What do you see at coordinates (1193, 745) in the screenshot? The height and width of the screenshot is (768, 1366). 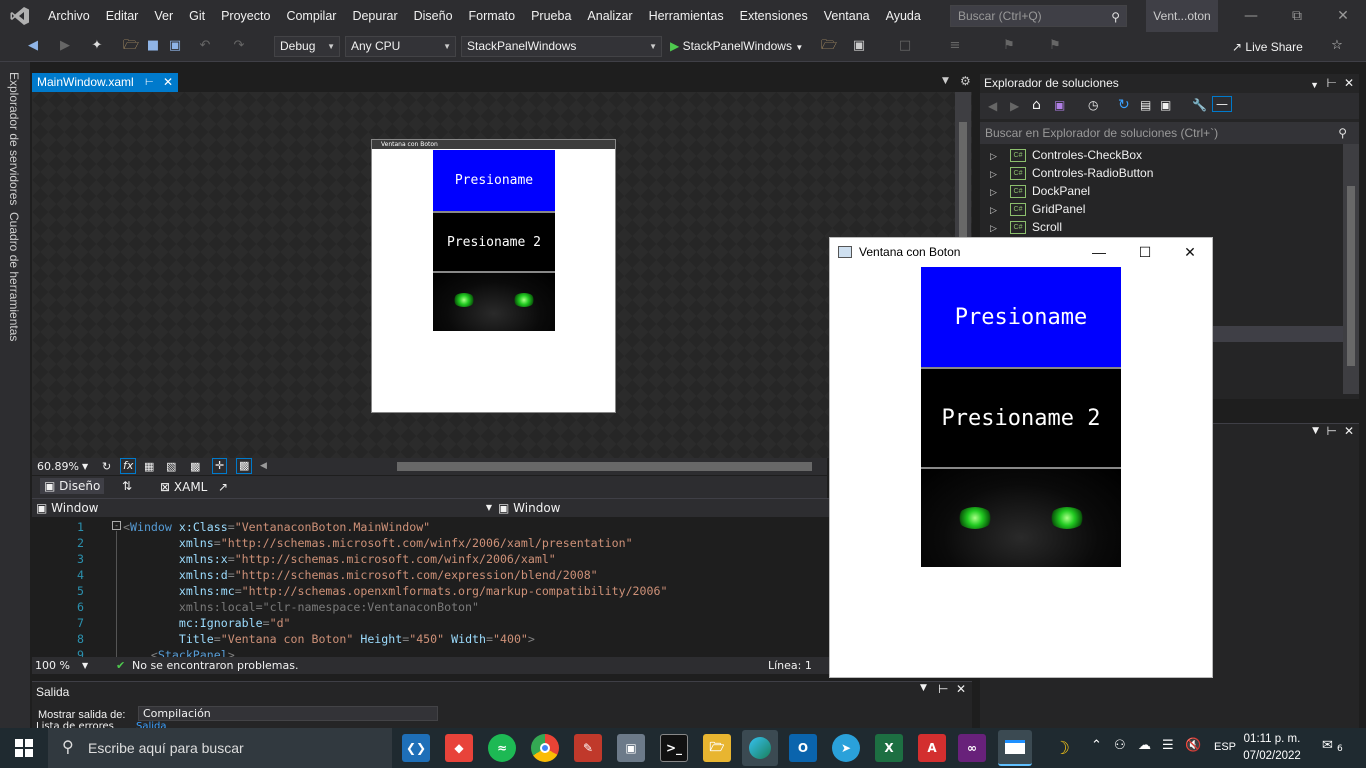 I see `volume-muted-icon: 🔇` at bounding box center [1193, 745].